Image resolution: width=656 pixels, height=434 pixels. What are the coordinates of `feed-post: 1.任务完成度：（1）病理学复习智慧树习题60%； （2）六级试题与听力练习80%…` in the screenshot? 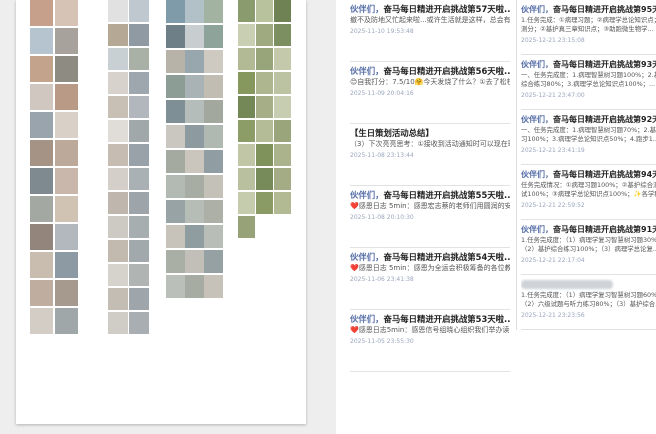 It's located at (588, 302).